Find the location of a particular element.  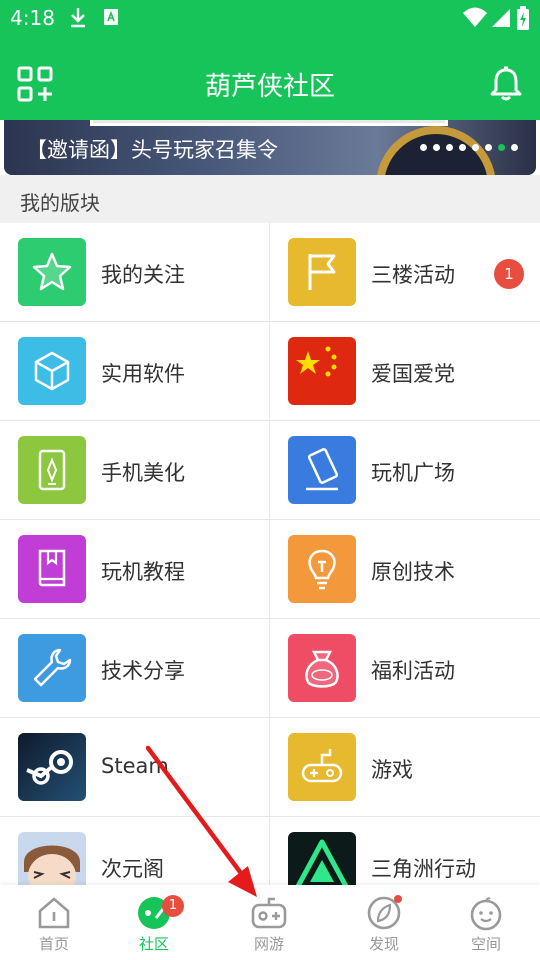

board-name: 玩机教程 is located at coordinates (143, 572).